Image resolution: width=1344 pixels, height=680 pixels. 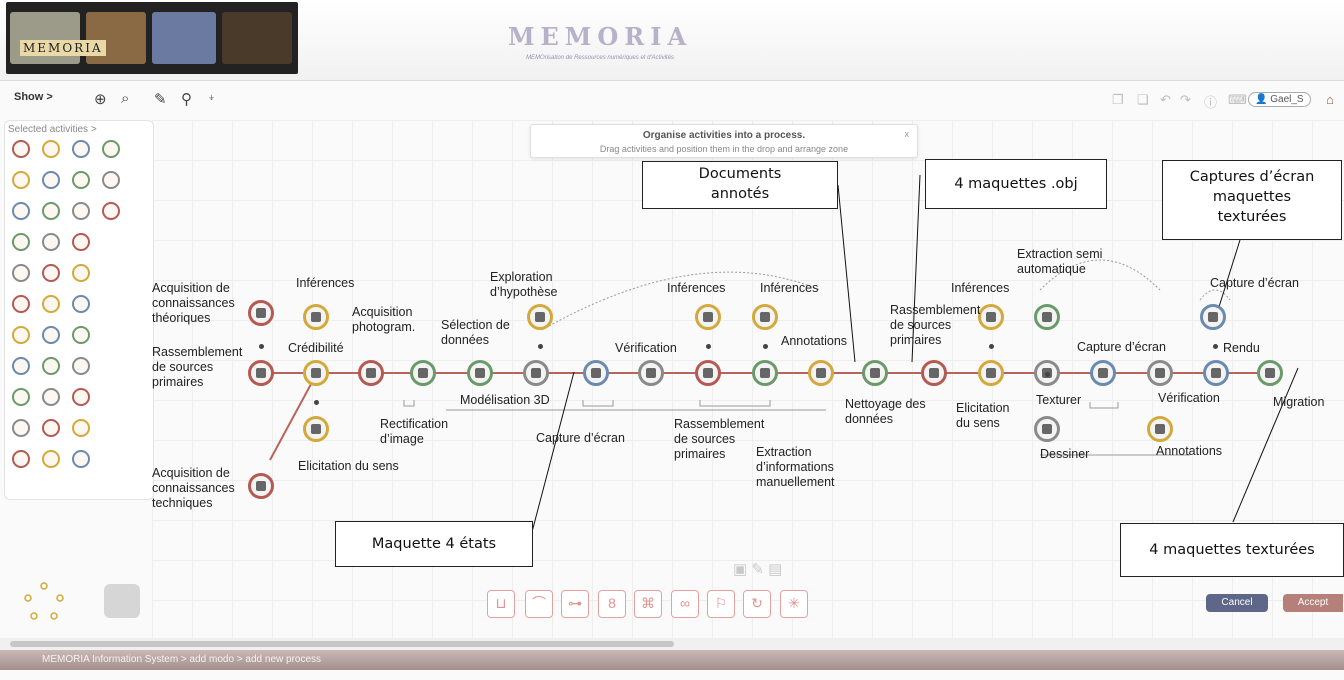 What do you see at coordinates (740, 185) in the screenshot?
I see `callout-documents-annotes: Documents annotés` at bounding box center [740, 185].